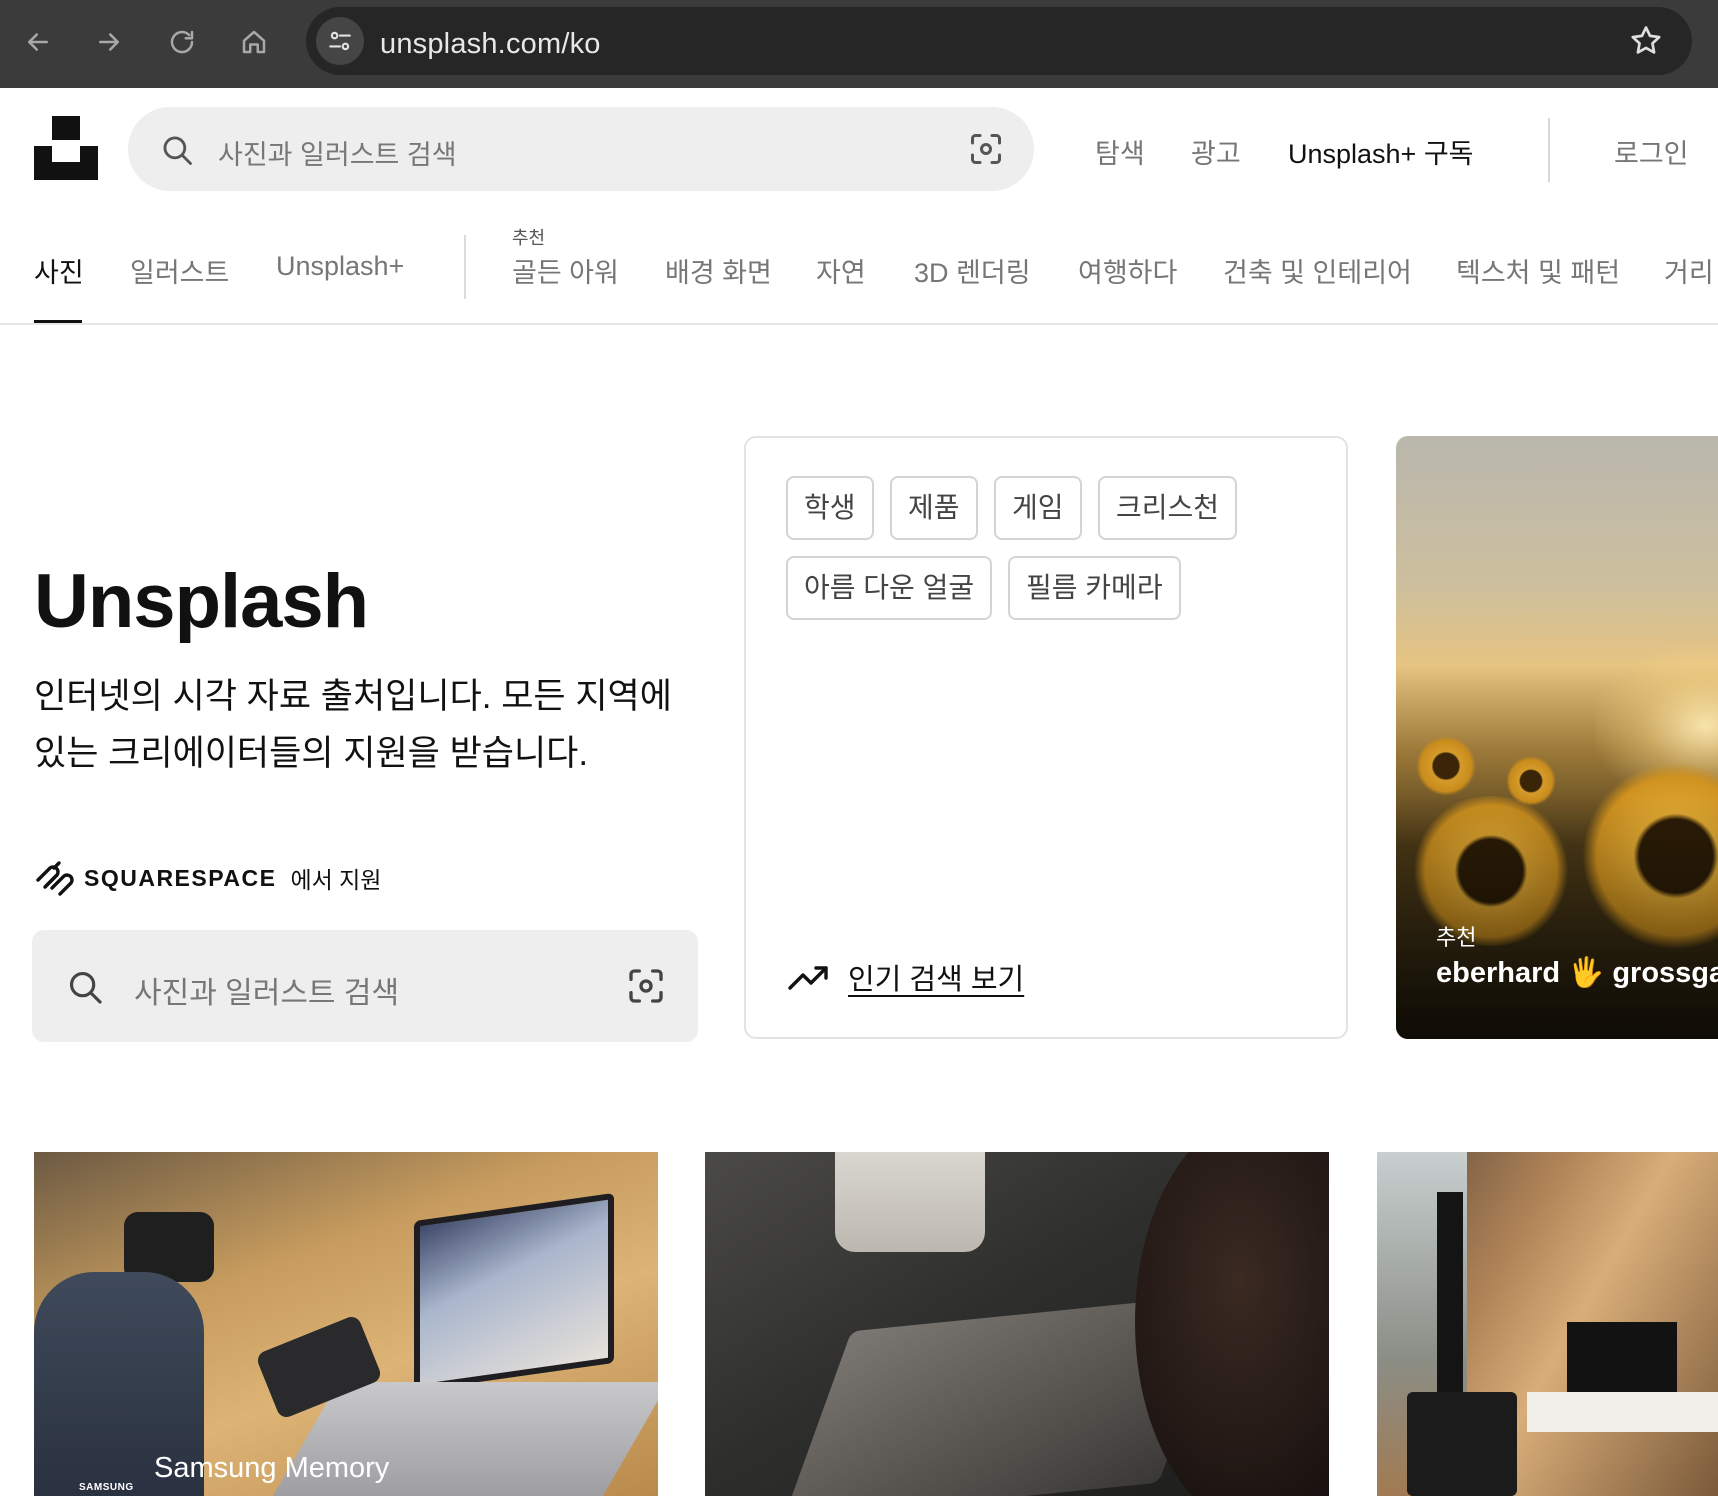 This screenshot has height=1496, width=1718. I want to click on arrow-left-icon, so click(38, 42).